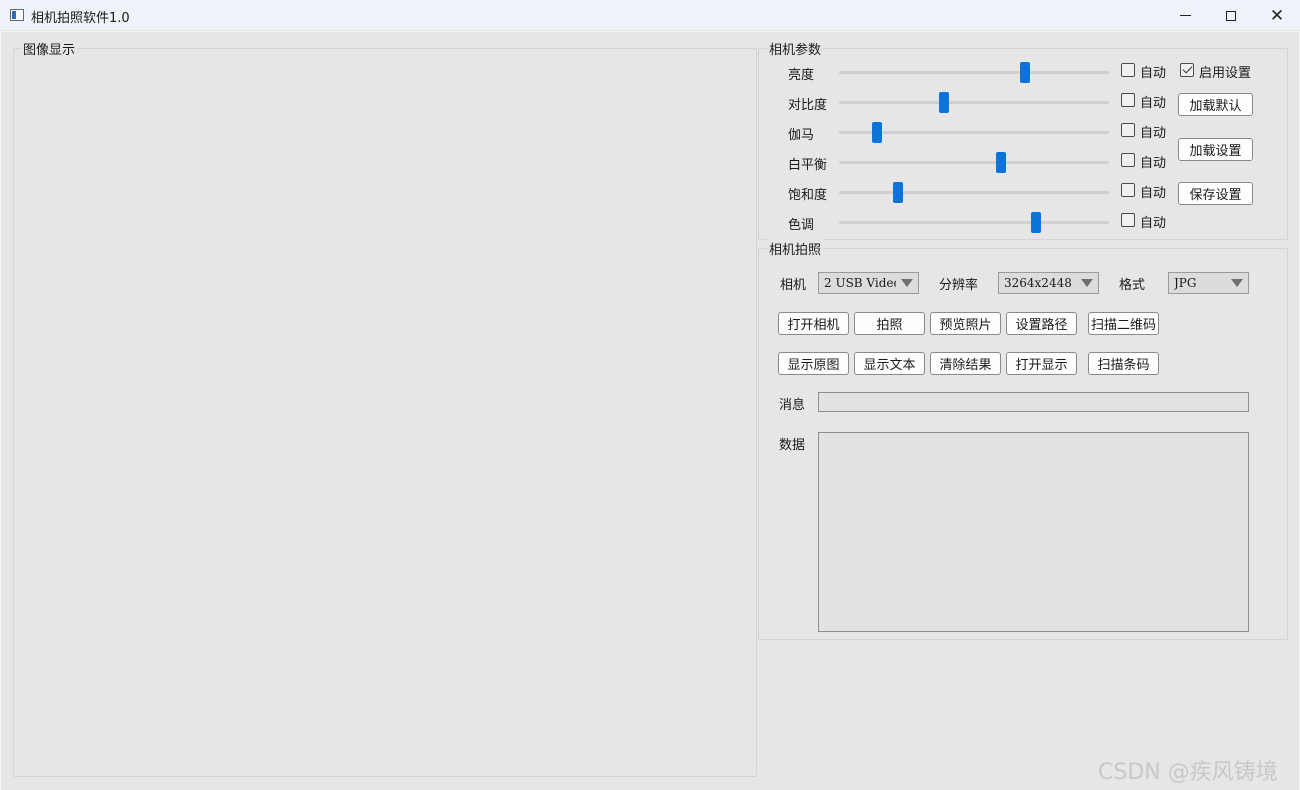 This screenshot has width=1300, height=790. I want to click on brightness-auto-label: 自动, so click(1153, 73).